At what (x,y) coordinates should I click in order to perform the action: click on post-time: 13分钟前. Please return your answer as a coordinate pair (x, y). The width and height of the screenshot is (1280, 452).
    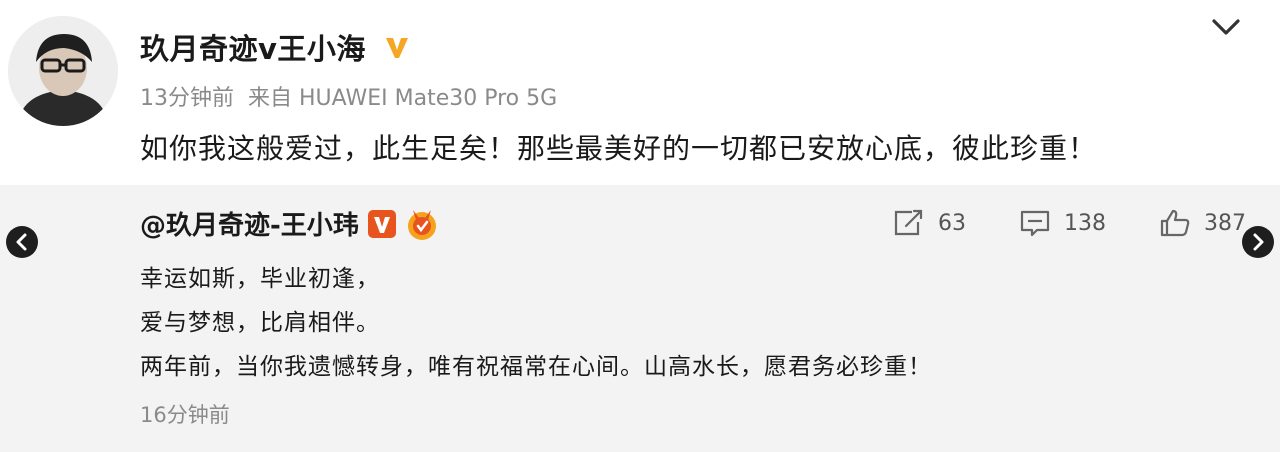
    Looking at the image, I should click on (187, 96).